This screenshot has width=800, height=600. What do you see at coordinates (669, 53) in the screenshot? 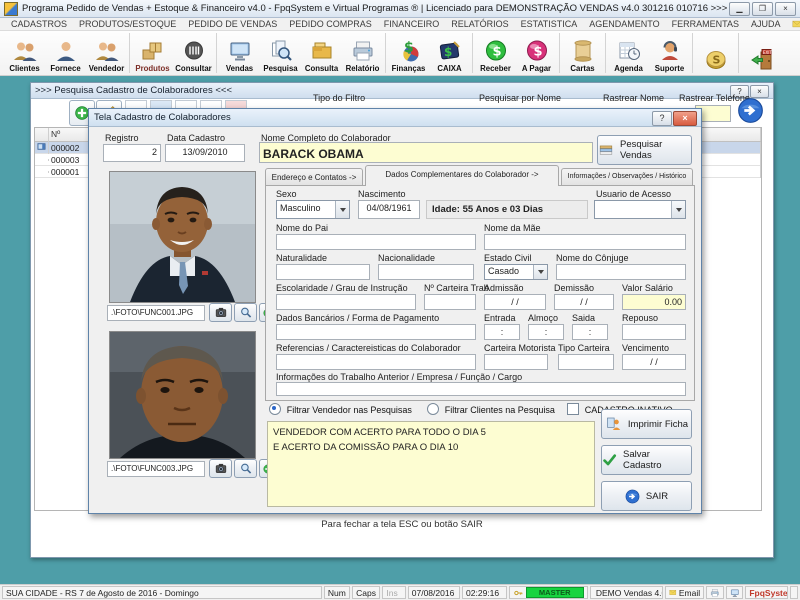
I see `toolbar-suporte-button: Suporte` at bounding box center [669, 53].